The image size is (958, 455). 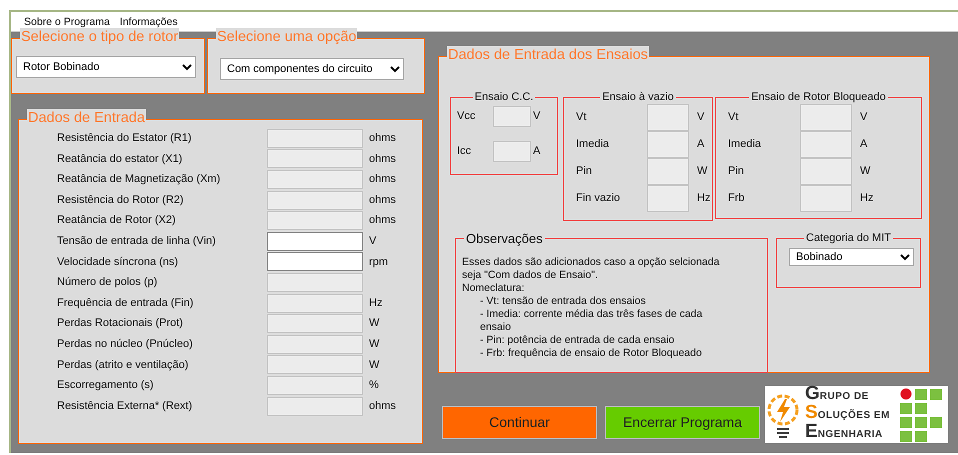 What do you see at coordinates (599, 198) in the screenshot?
I see `field-label: Fin vazio` at bounding box center [599, 198].